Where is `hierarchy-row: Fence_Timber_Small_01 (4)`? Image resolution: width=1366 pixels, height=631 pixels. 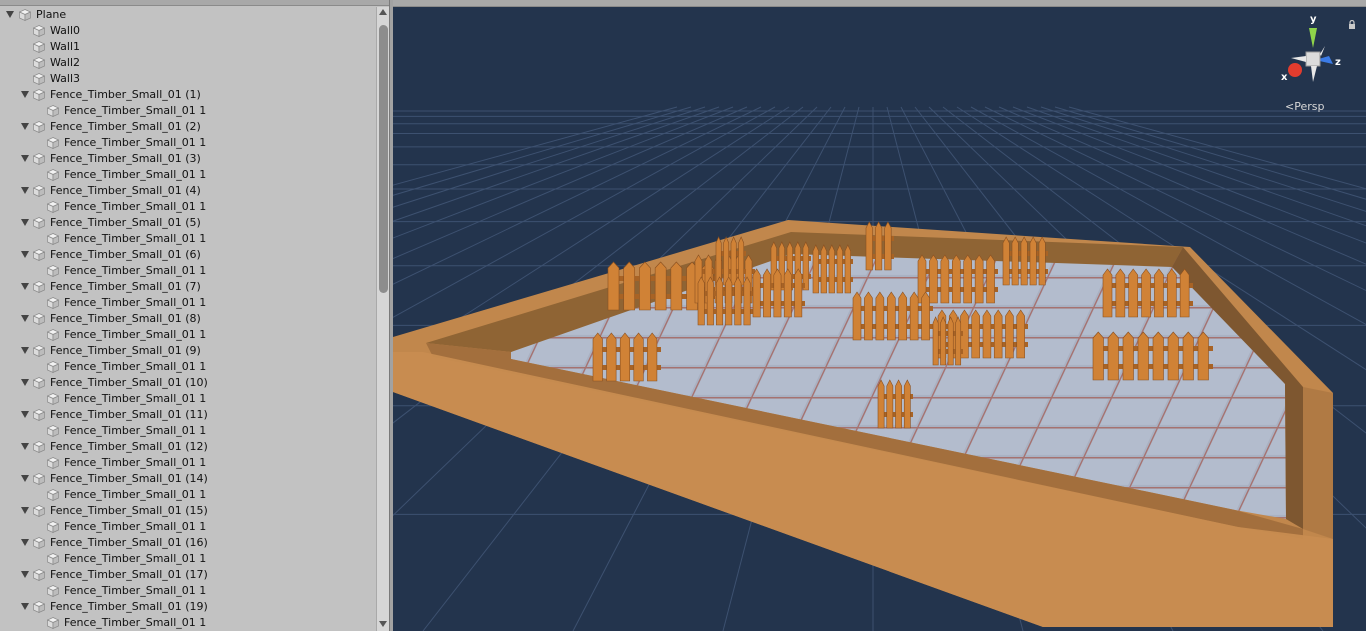
hierarchy-row: Fence_Timber_Small_01 (4) is located at coordinates (188, 191).